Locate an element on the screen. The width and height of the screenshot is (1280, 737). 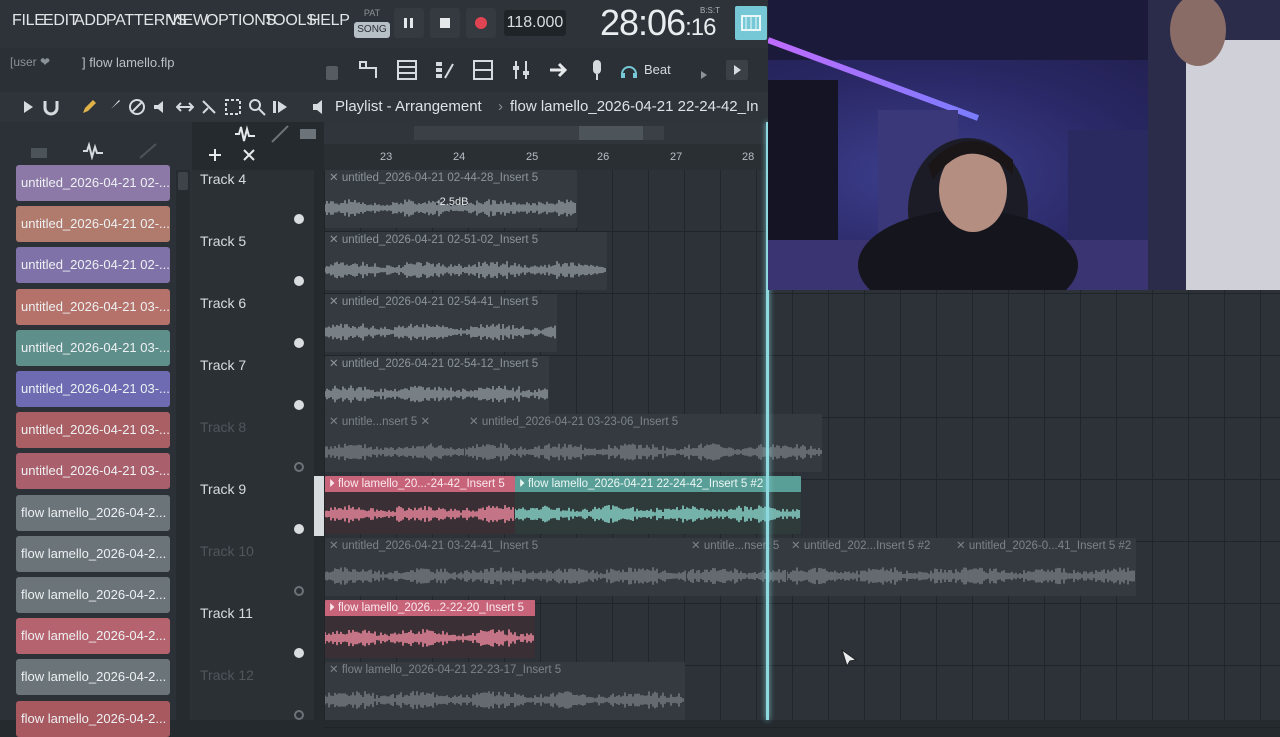
audio-clip: ✕ untitled_2026-04-21 02-54-12_Insert 5 is located at coordinates (437, 385).